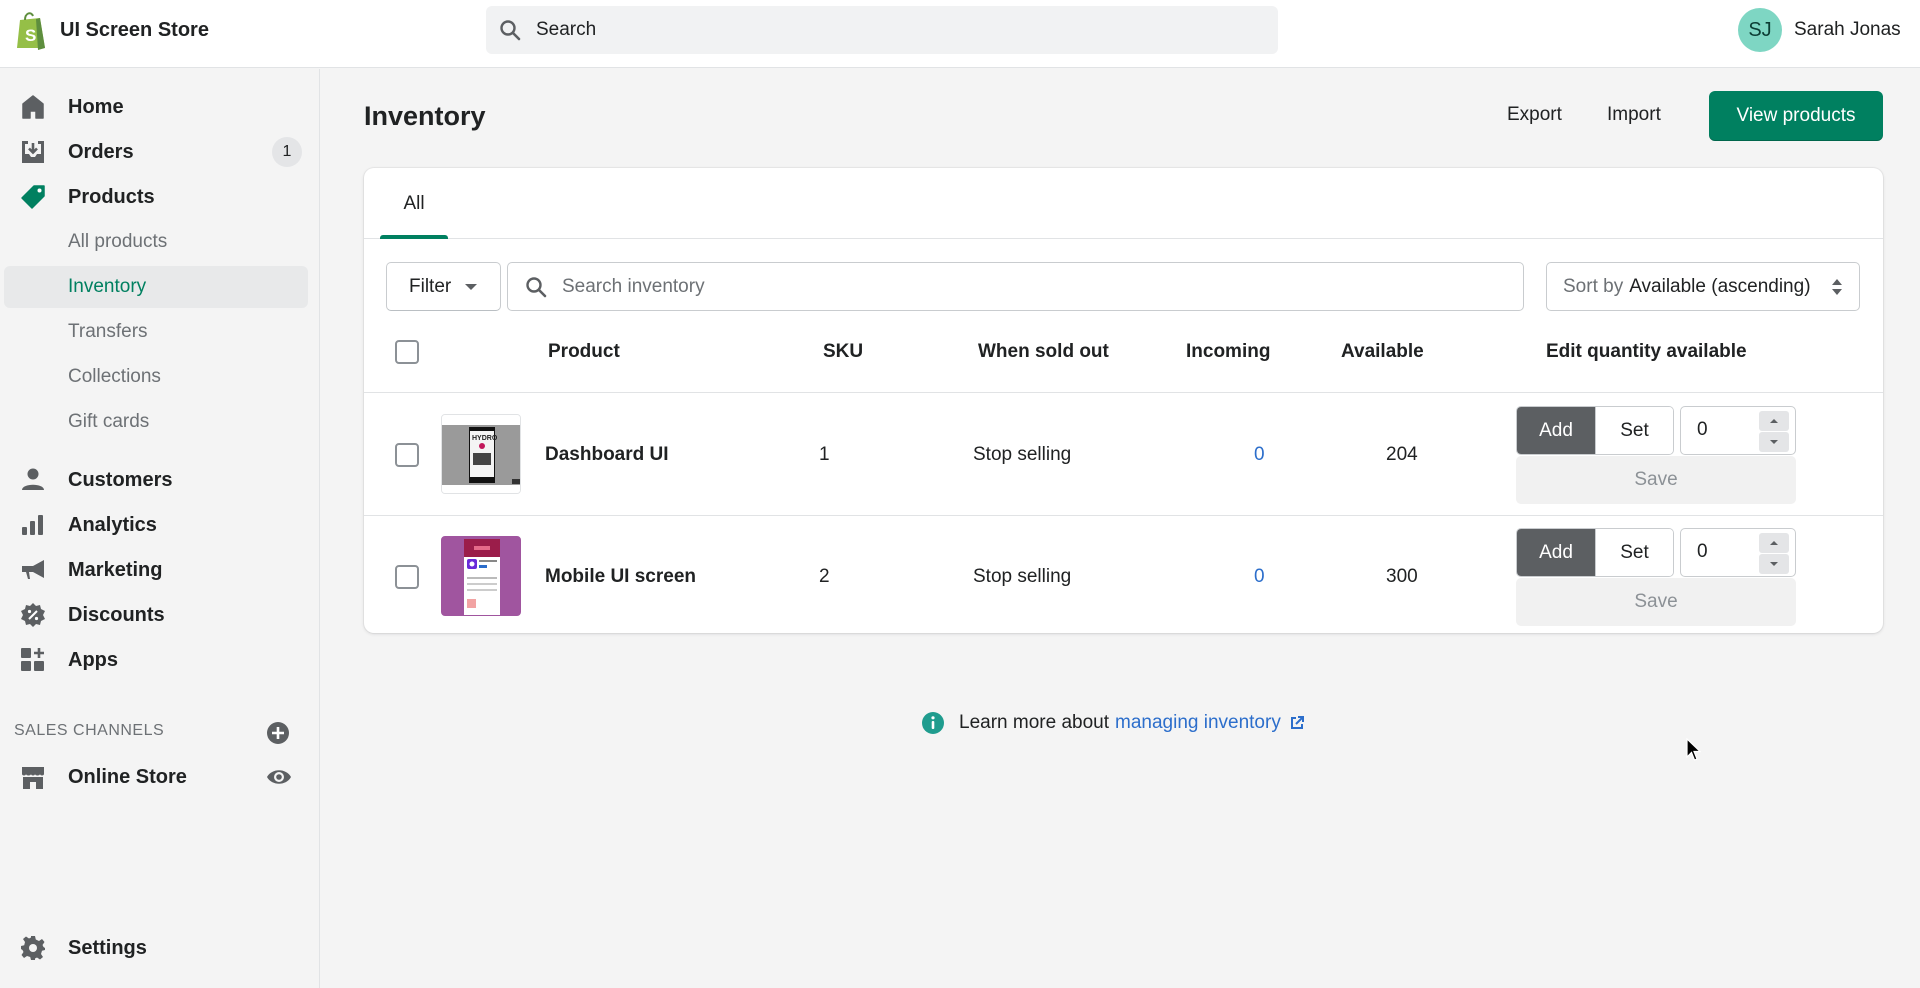  Describe the element at coordinates (33, 615) in the screenshot. I see `discount-icon` at that location.